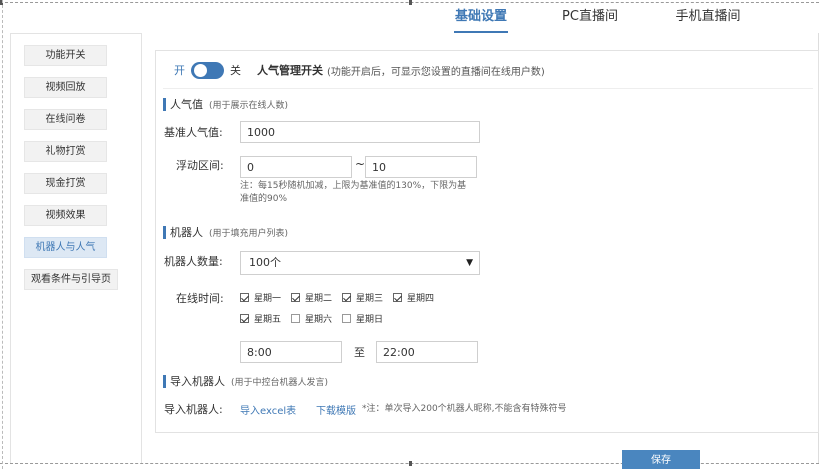 This screenshot has width=819, height=469. Describe the element at coordinates (353, 186) in the screenshot. I see `popularity-note-line1: 注：每15秒随机加减，上限为基准值的130%，下限为基` at that location.